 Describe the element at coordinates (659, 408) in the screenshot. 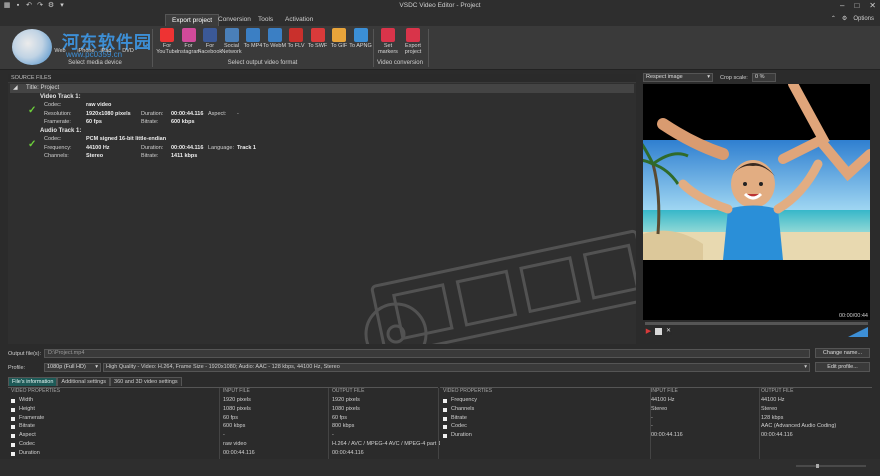

I see `input-value: Stereo` at that location.